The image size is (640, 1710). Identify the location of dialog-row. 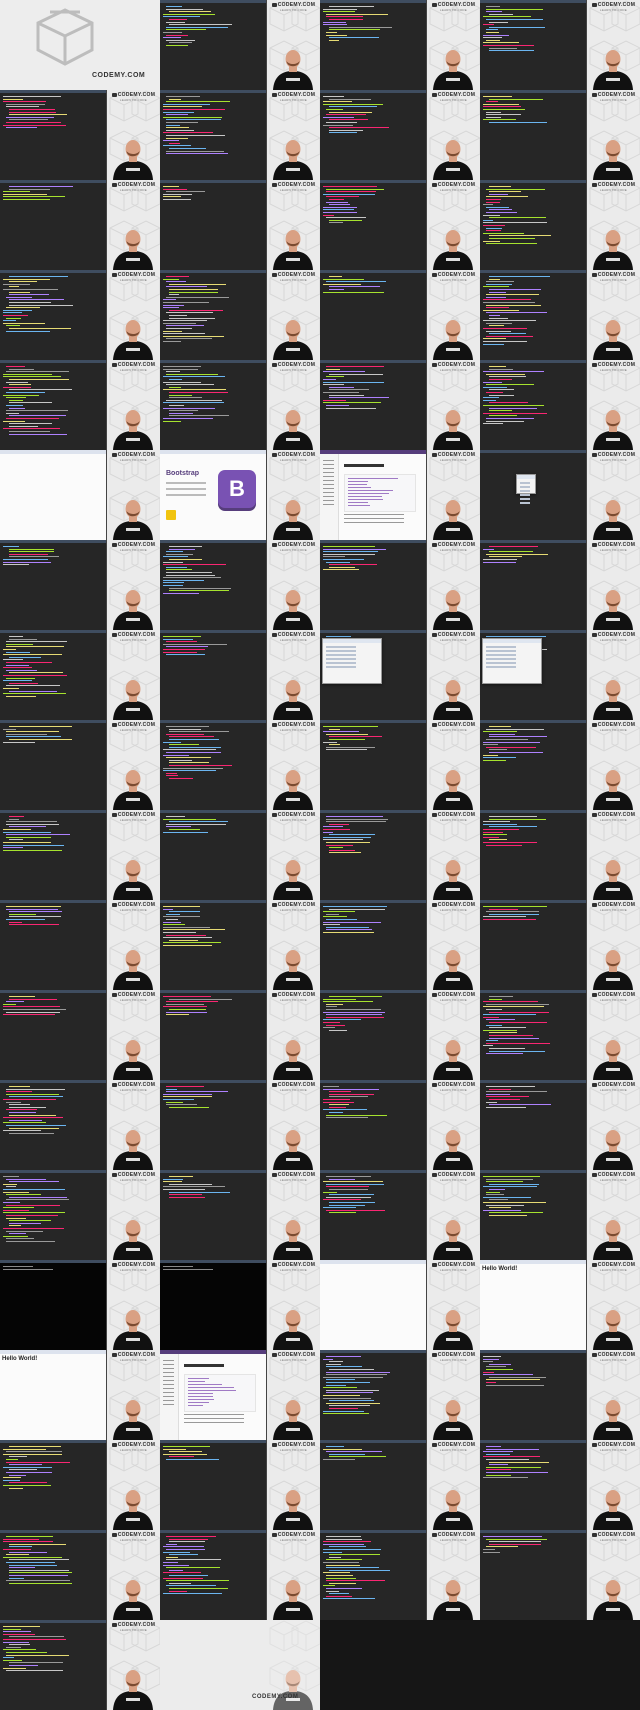
(501, 659).